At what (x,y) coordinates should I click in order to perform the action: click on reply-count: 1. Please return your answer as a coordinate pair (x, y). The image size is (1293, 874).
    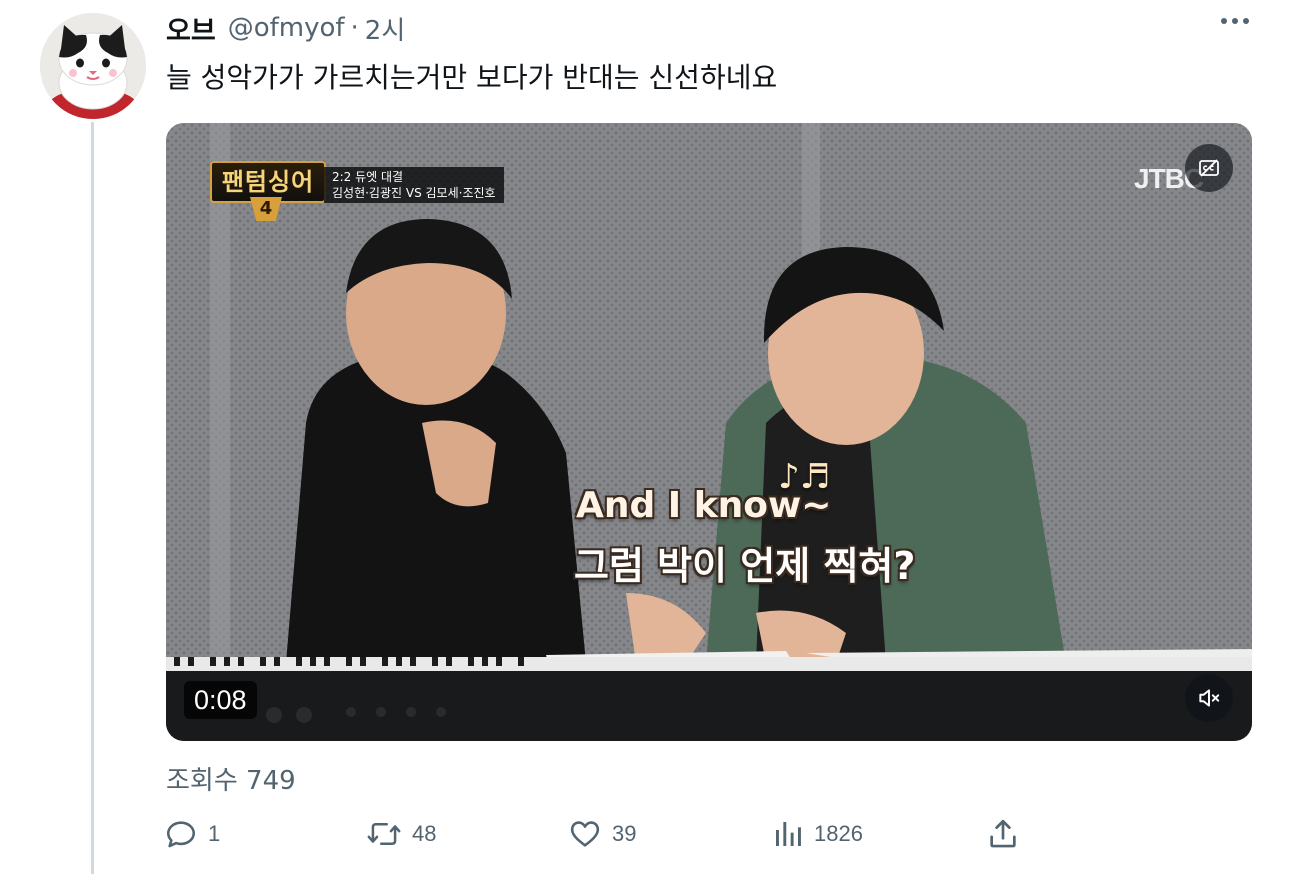
    Looking at the image, I should click on (214, 833).